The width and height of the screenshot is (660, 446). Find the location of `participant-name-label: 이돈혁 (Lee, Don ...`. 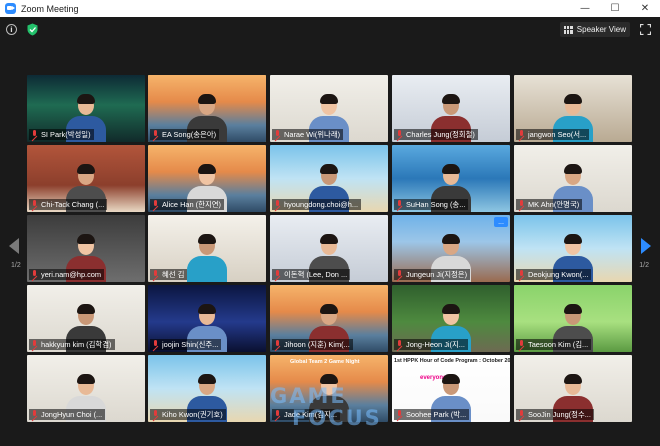

participant-name-label: 이돈혁 (Lee, Don ... is located at coordinates (311, 274).